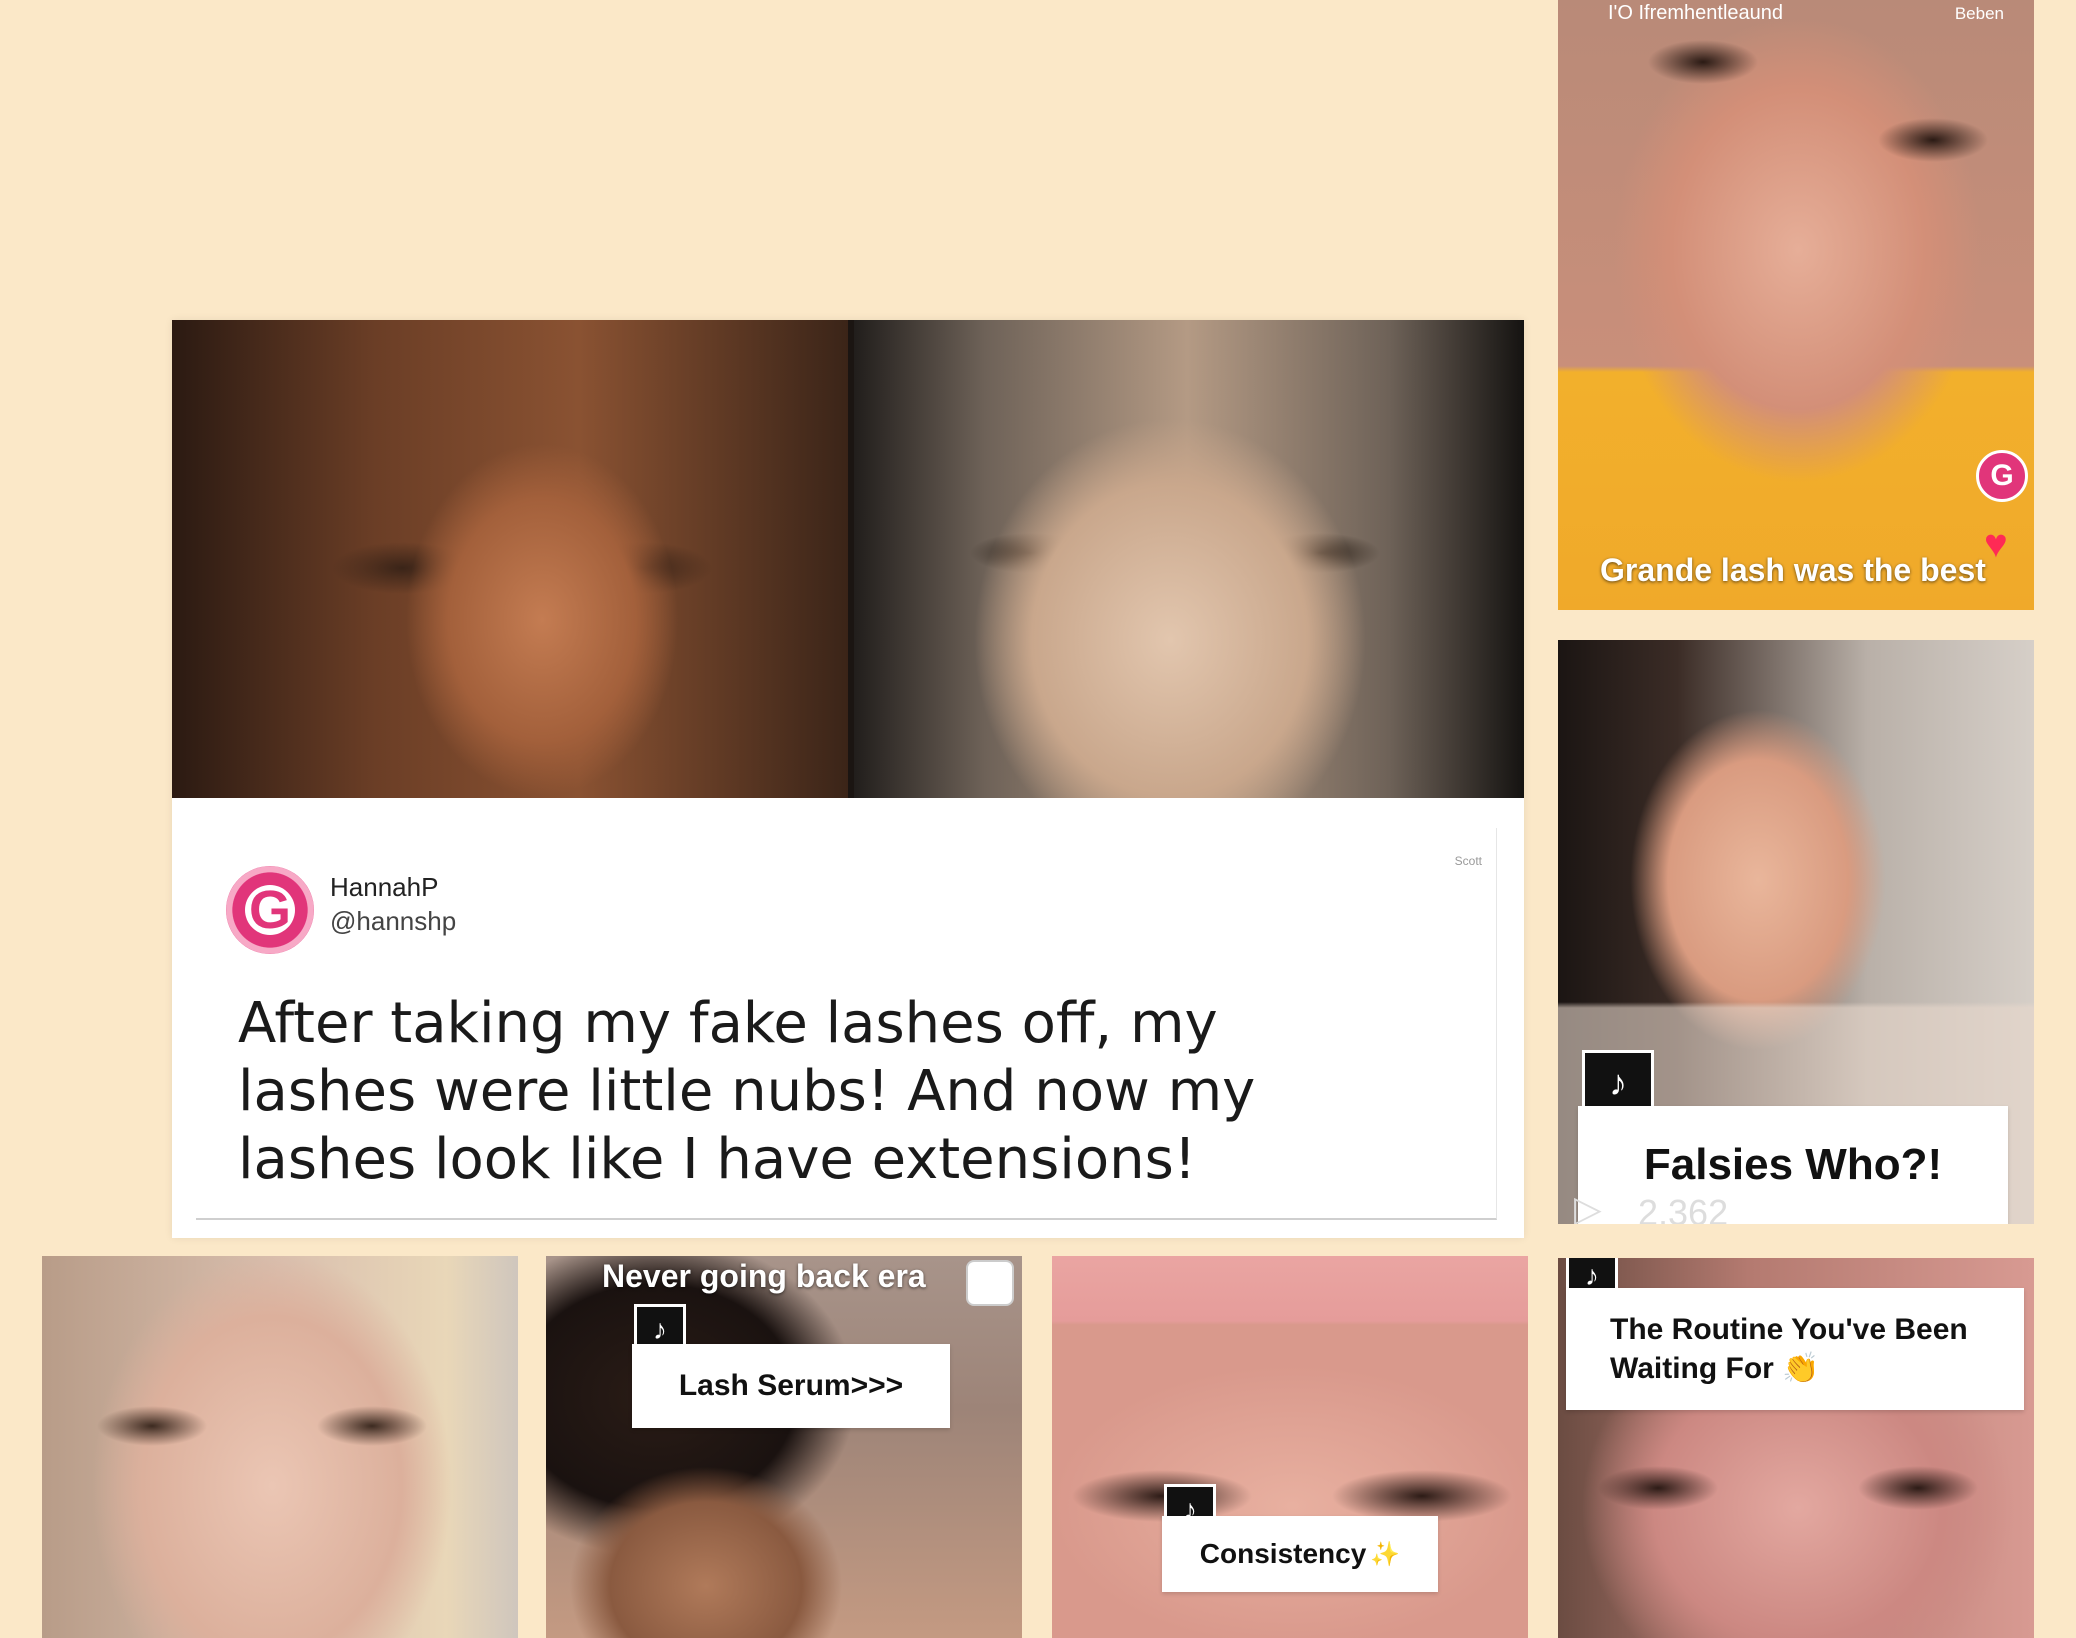 This screenshot has width=2076, height=1638. Describe the element at coordinates (784, 1447) in the screenshot. I see `video-tile-bottom-2: Never going back era ♪ Lash Serum>>>` at that location.